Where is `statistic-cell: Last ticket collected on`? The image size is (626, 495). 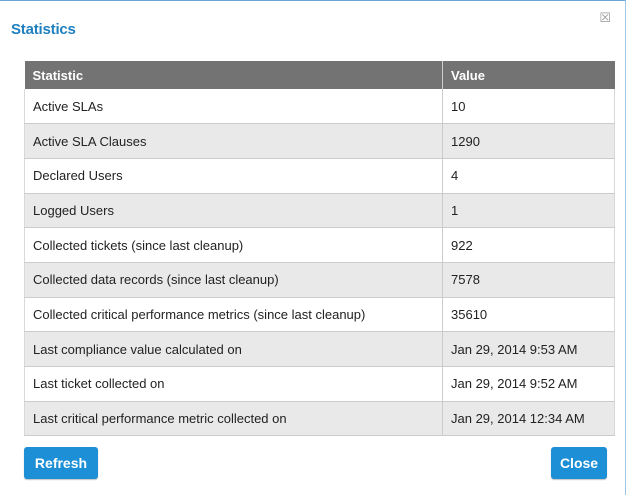
statistic-cell: Last ticket collected on is located at coordinates (233, 384).